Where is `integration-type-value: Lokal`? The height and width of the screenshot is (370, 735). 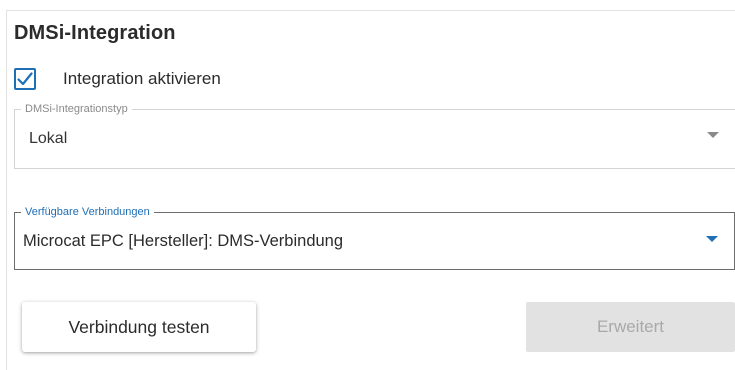 integration-type-value: Lokal is located at coordinates (48, 138).